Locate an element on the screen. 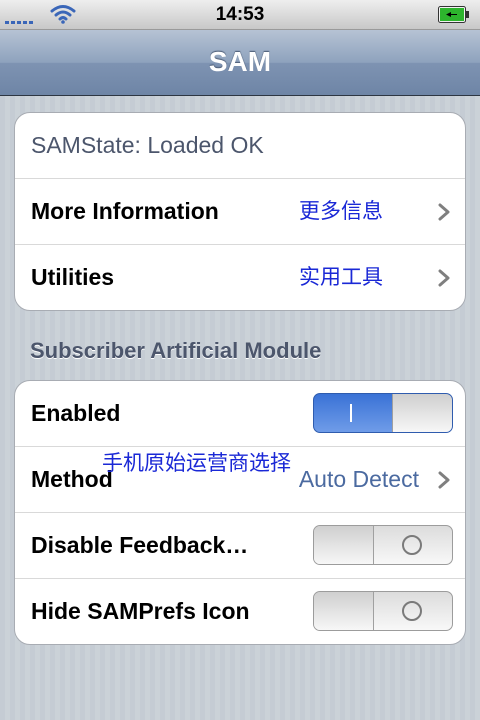  section-header: Subscriber Artificial Module is located at coordinates (176, 350).